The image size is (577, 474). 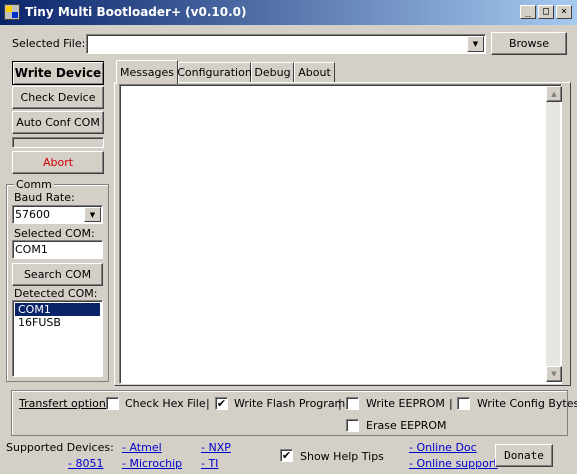 What do you see at coordinates (314, 72) in the screenshot?
I see `tab-about: About` at bounding box center [314, 72].